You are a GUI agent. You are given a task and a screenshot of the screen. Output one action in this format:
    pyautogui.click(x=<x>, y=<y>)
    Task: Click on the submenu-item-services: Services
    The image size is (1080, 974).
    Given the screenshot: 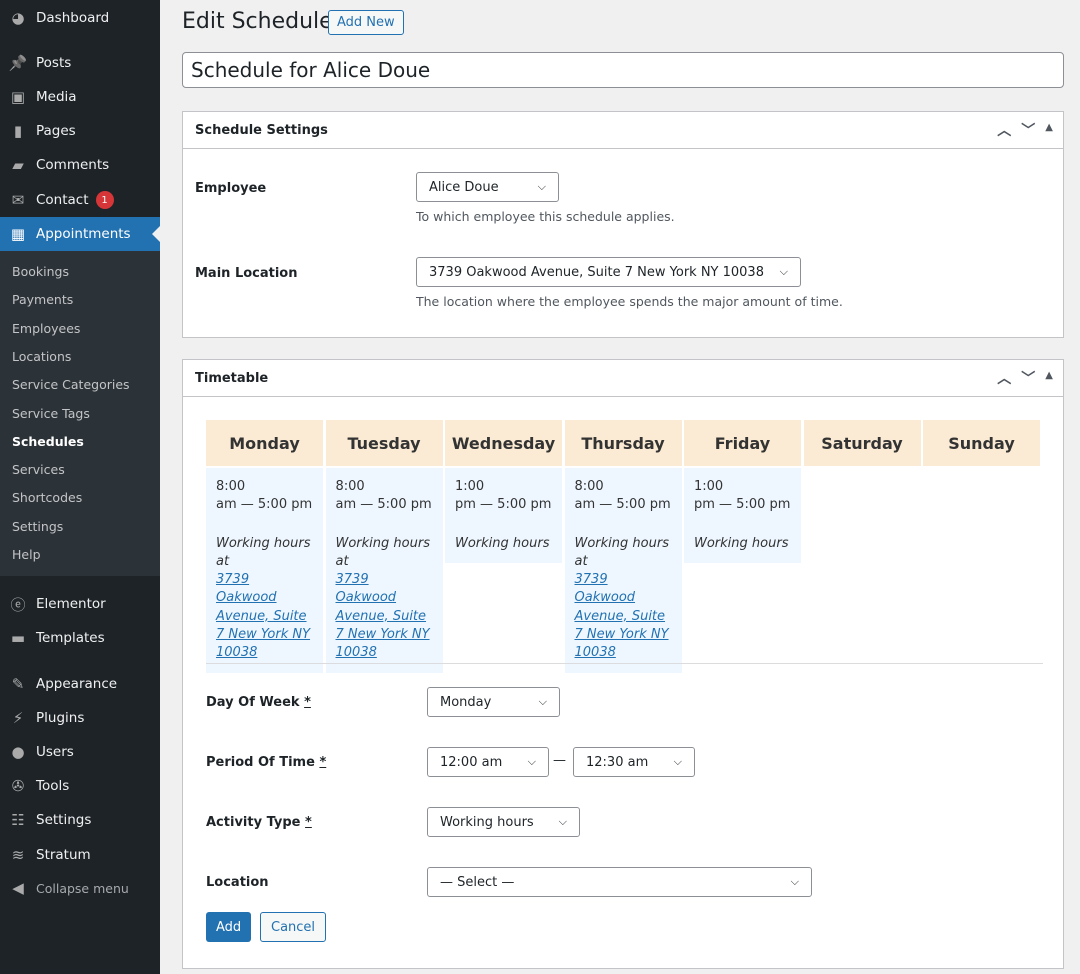 What is the action you would take?
    pyautogui.click(x=38, y=469)
    